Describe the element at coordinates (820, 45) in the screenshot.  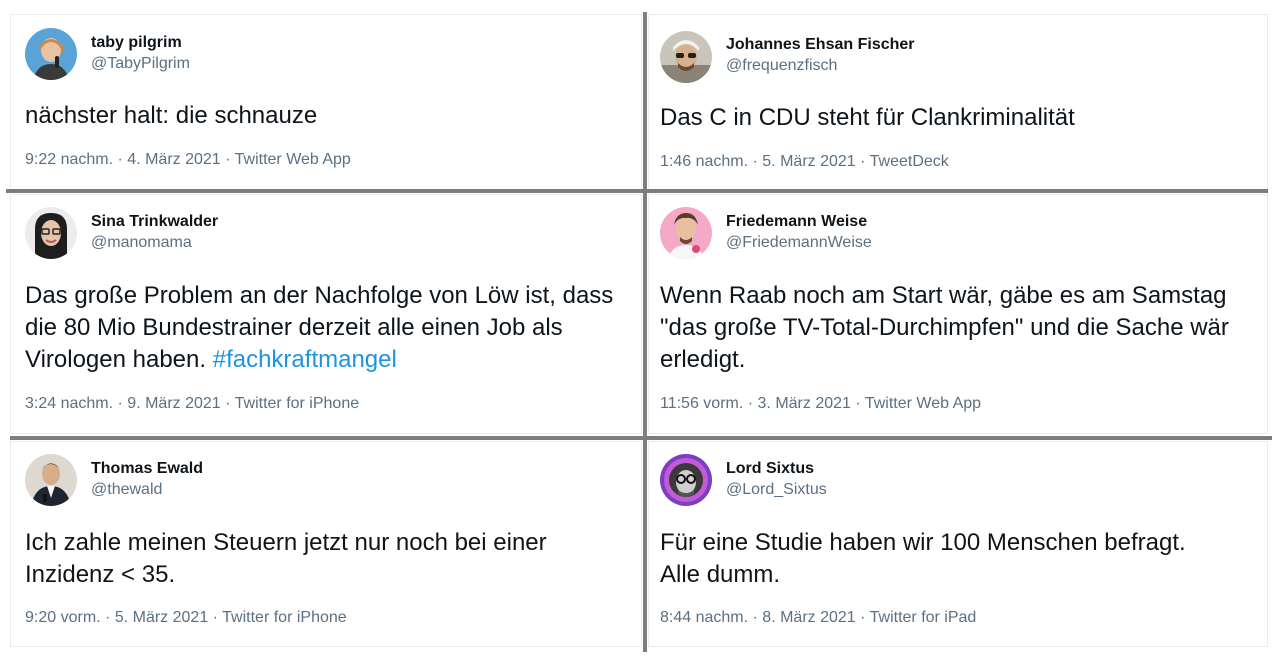
I see `display-name: Johannes Ehsan Fischer` at that location.